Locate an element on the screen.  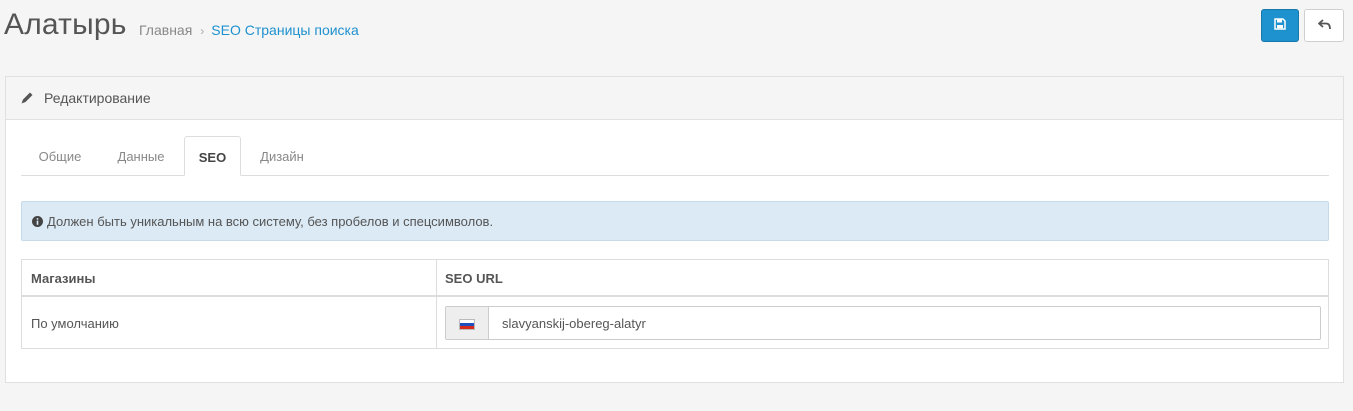
panel-heading: Редактирование is located at coordinates (674, 98).